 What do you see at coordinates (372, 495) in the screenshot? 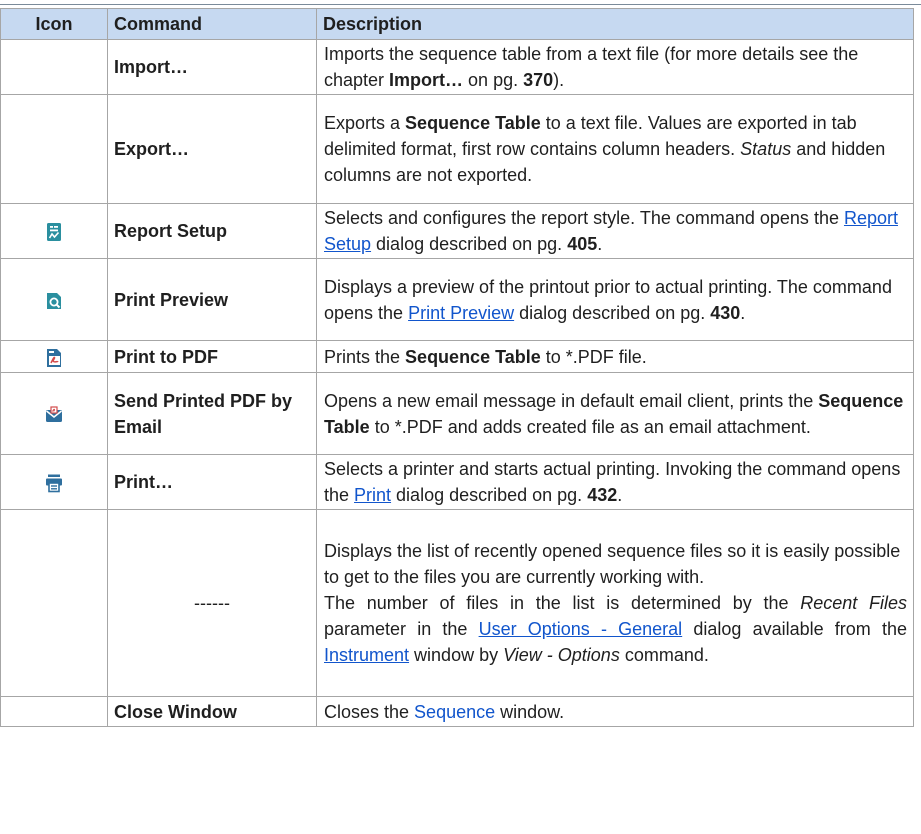
I see `link-print: Print` at bounding box center [372, 495].